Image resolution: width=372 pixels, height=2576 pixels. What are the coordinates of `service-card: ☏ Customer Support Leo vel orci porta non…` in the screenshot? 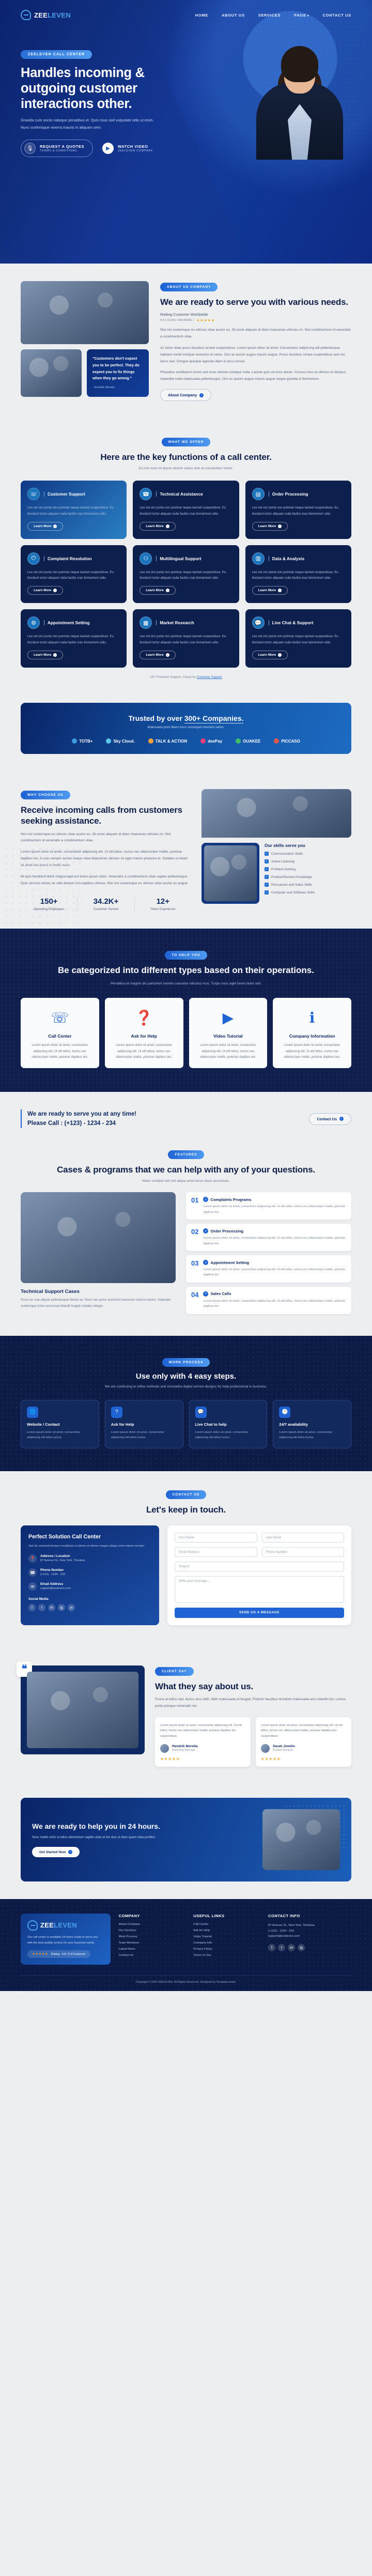 It's located at (74, 510).